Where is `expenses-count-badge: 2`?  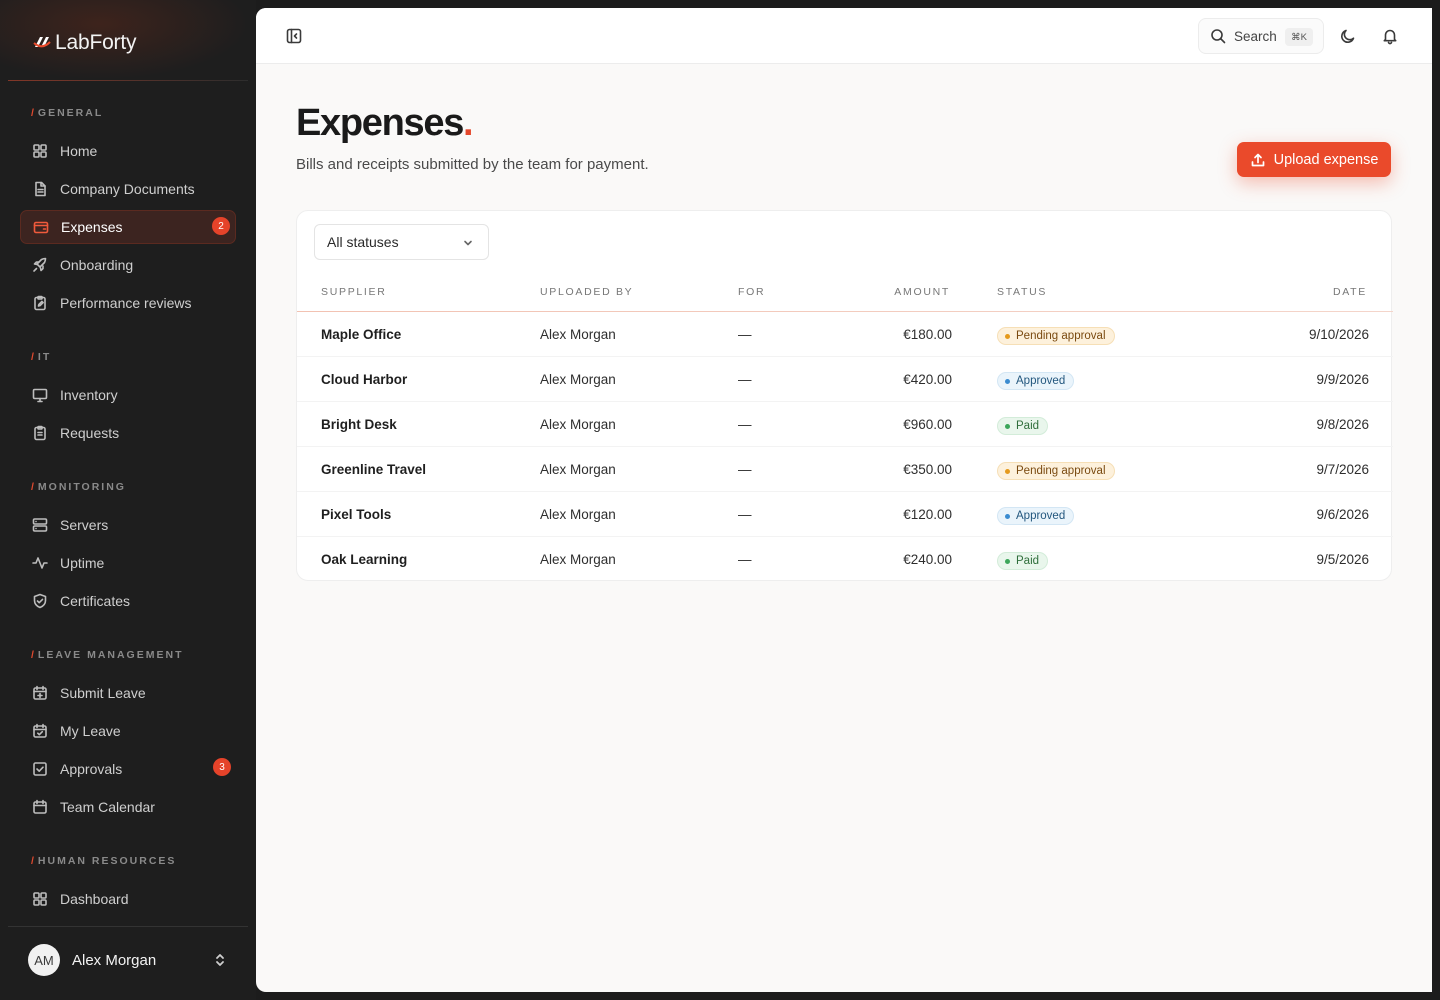 expenses-count-badge: 2 is located at coordinates (221, 226).